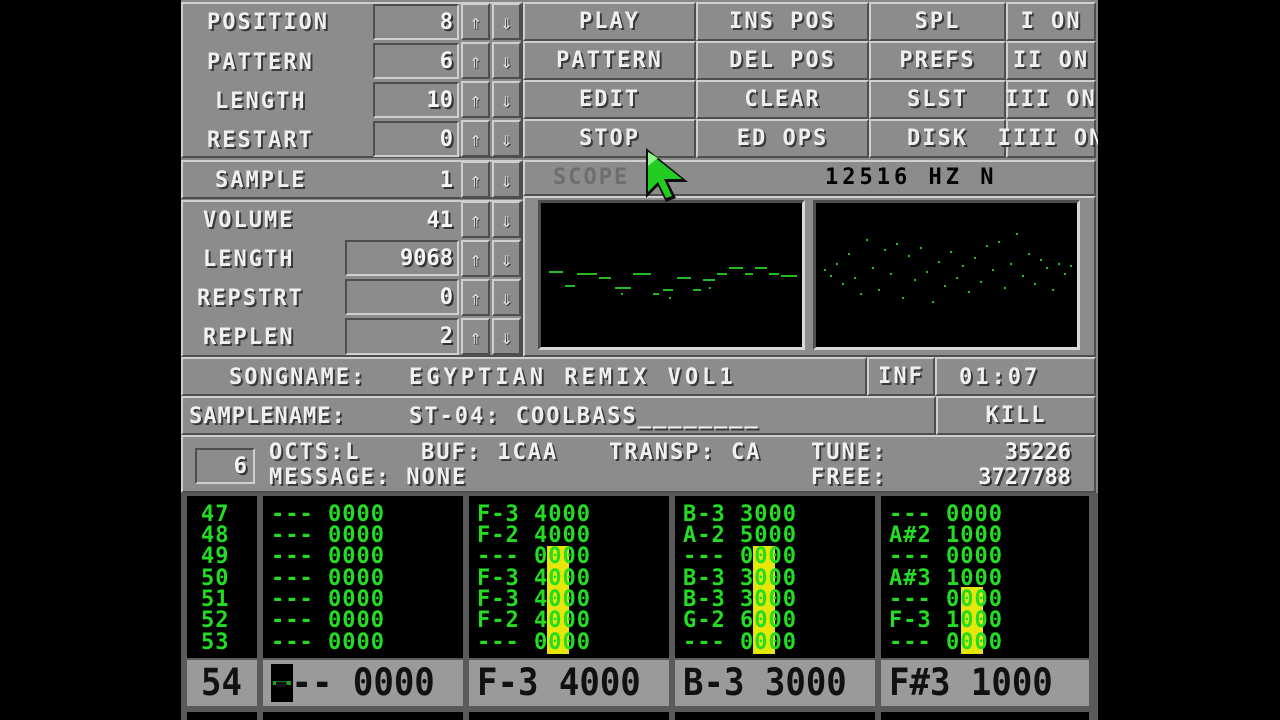 The image size is (1280, 720). I want to click on sample-down-button: ⇓, so click(506, 179).